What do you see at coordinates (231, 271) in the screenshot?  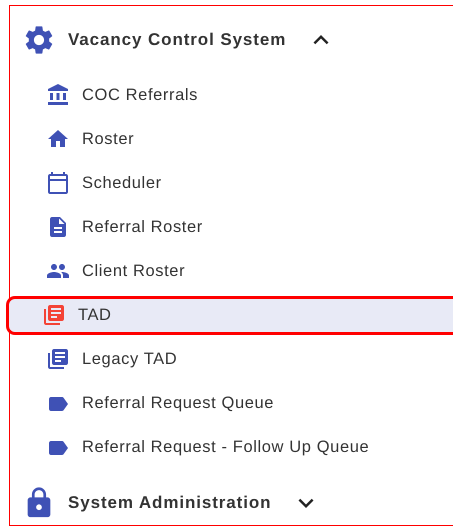 I see `menu-item: Client Roster` at bounding box center [231, 271].